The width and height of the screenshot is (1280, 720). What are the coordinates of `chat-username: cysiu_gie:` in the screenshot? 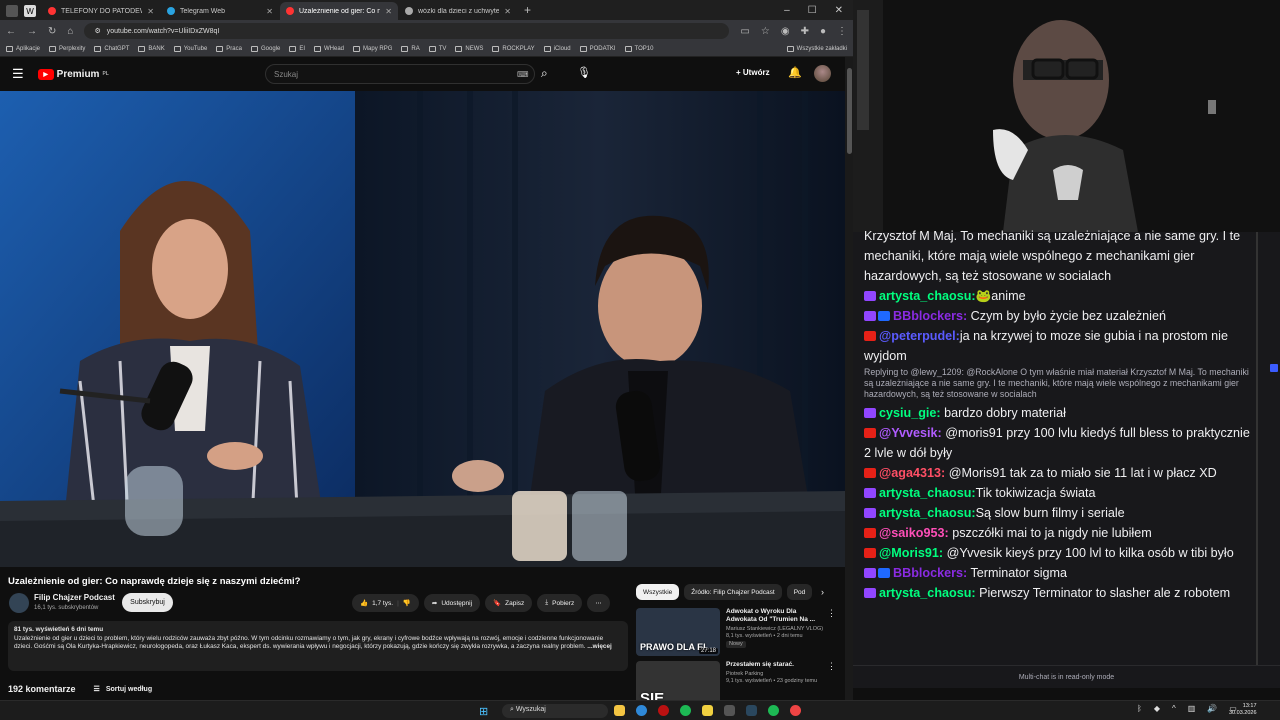 It's located at (910, 413).